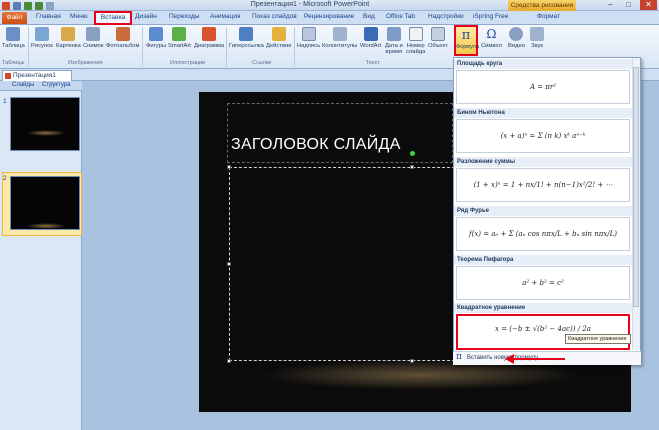 This screenshot has width=659, height=430. What do you see at coordinates (17, 6) in the screenshot?
I see `save-icon` at bounding box center [17, 6].